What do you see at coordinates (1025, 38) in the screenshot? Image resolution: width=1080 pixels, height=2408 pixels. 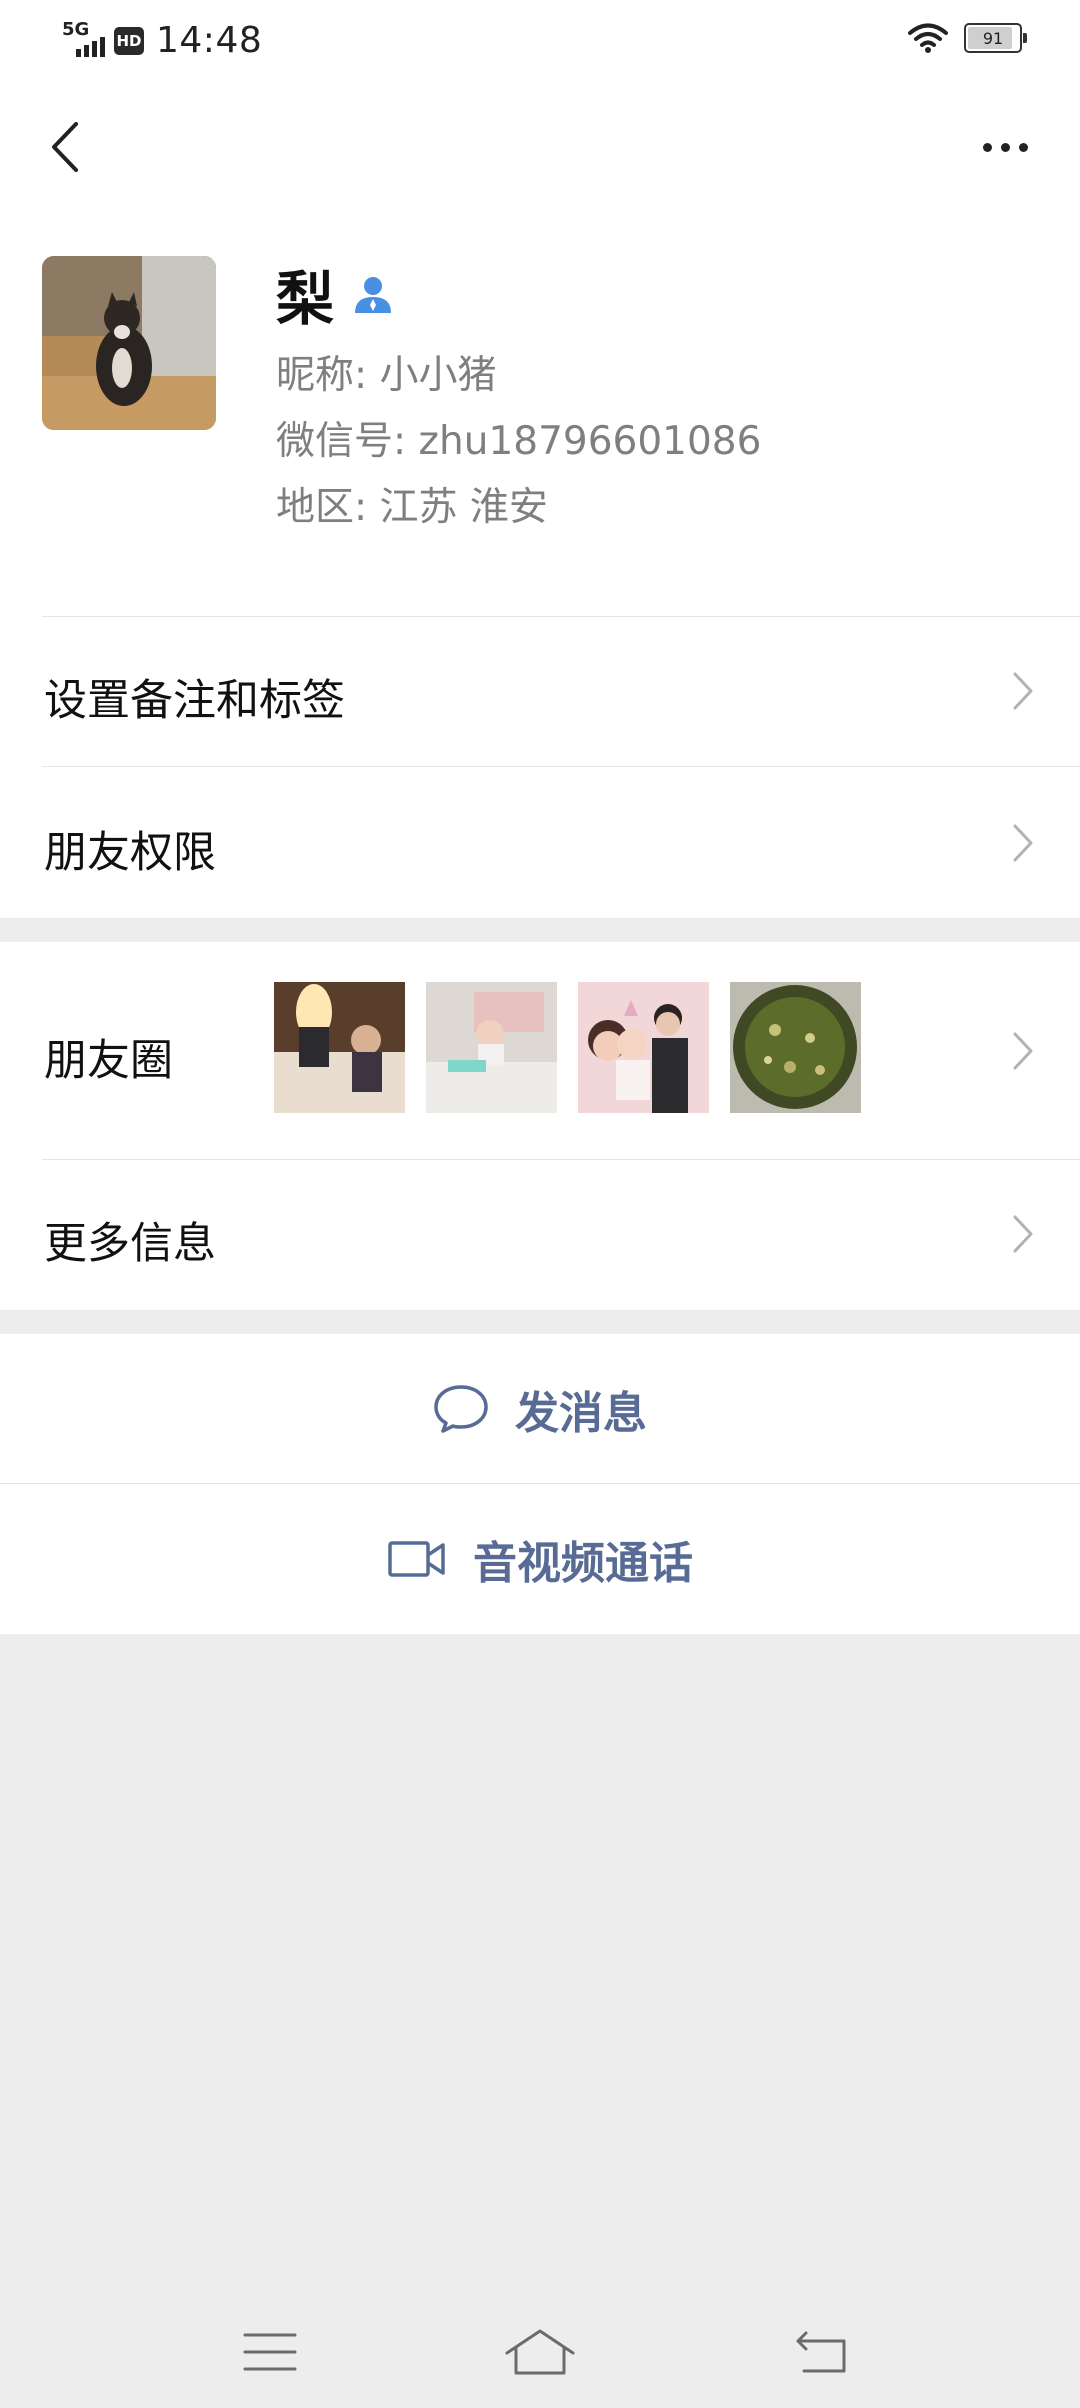 I see `battery-nub` at bounding box center [1025, 38].